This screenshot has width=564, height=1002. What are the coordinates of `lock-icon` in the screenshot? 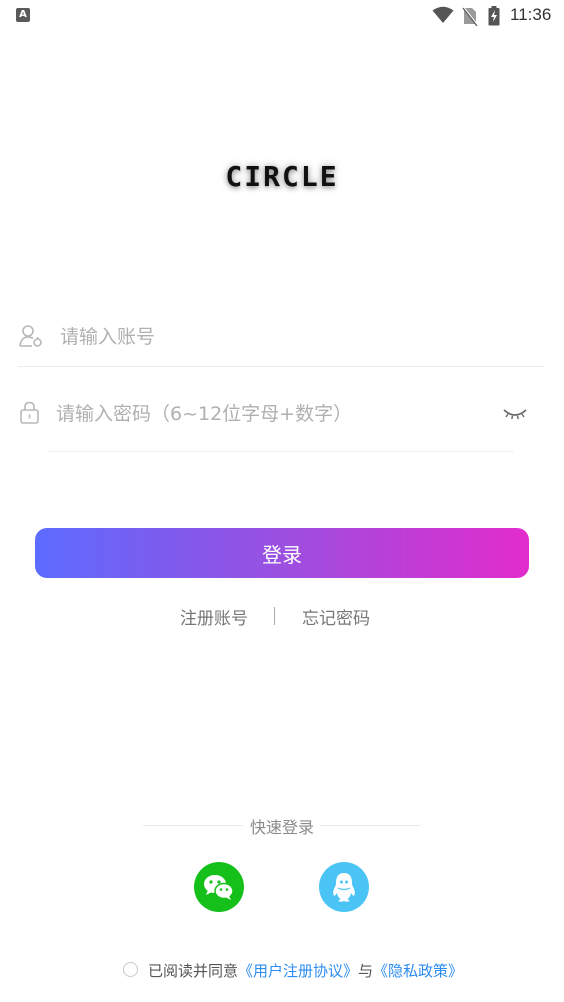 It's located at (29, 412).